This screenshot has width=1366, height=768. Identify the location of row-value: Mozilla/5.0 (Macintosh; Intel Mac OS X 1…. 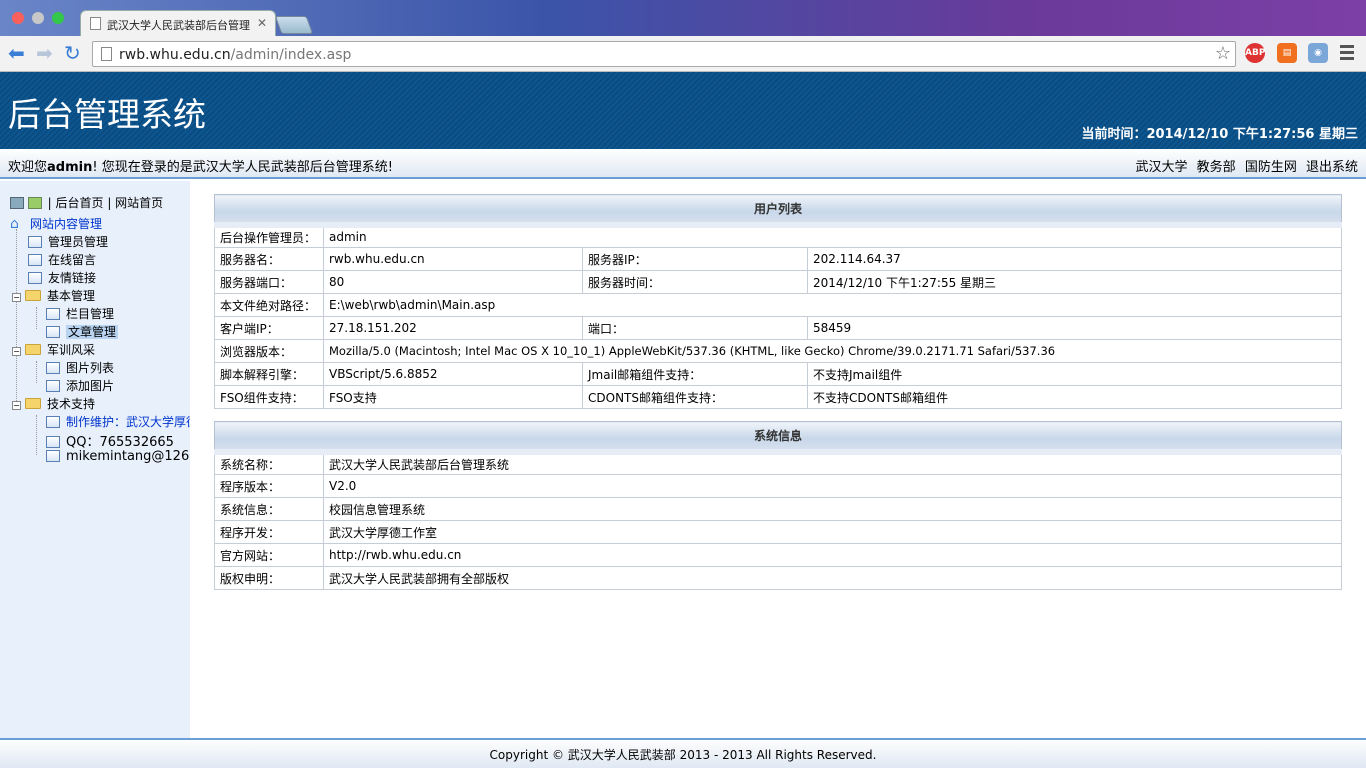
(832, 351).